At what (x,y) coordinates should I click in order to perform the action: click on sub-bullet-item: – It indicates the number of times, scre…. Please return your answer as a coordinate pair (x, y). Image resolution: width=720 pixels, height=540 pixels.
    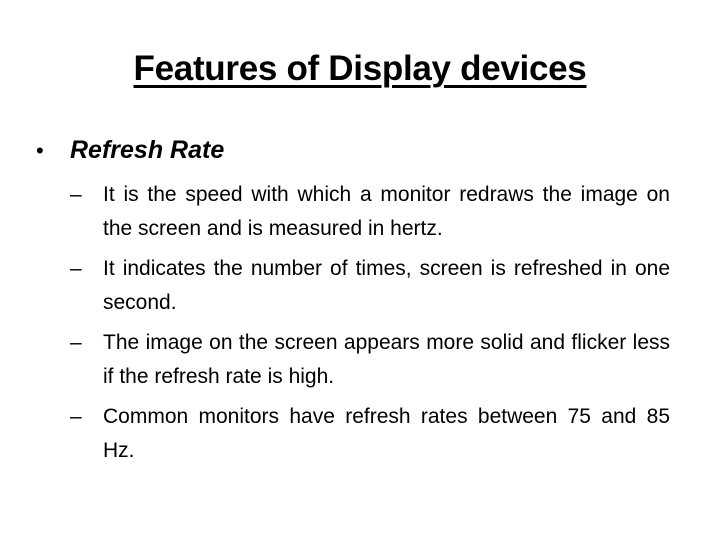
    Looking at the image, I should click on (370, 286).